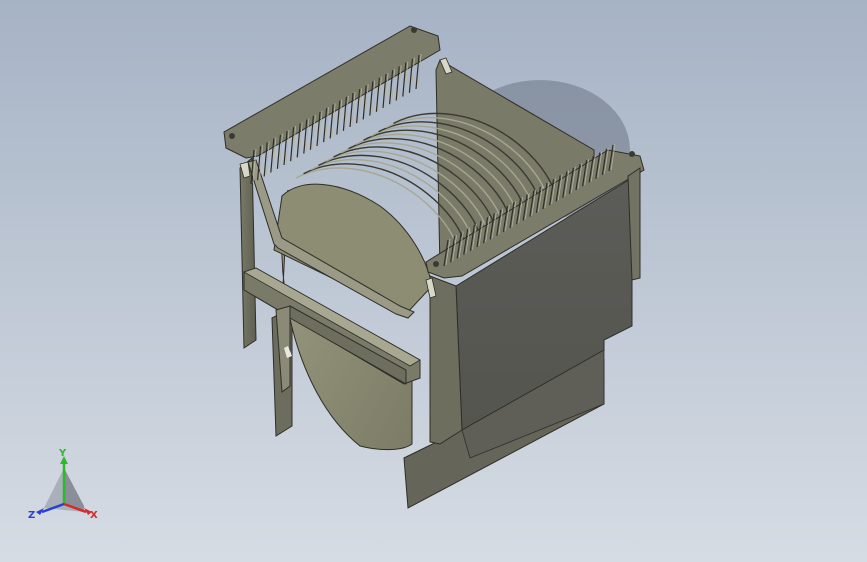 This screenshot has width=867, height=562. What do you see at coordinates (67, 486) in the screenshot?
I see `orientation-triad: Y X Z` at bounding box center [67, 486].